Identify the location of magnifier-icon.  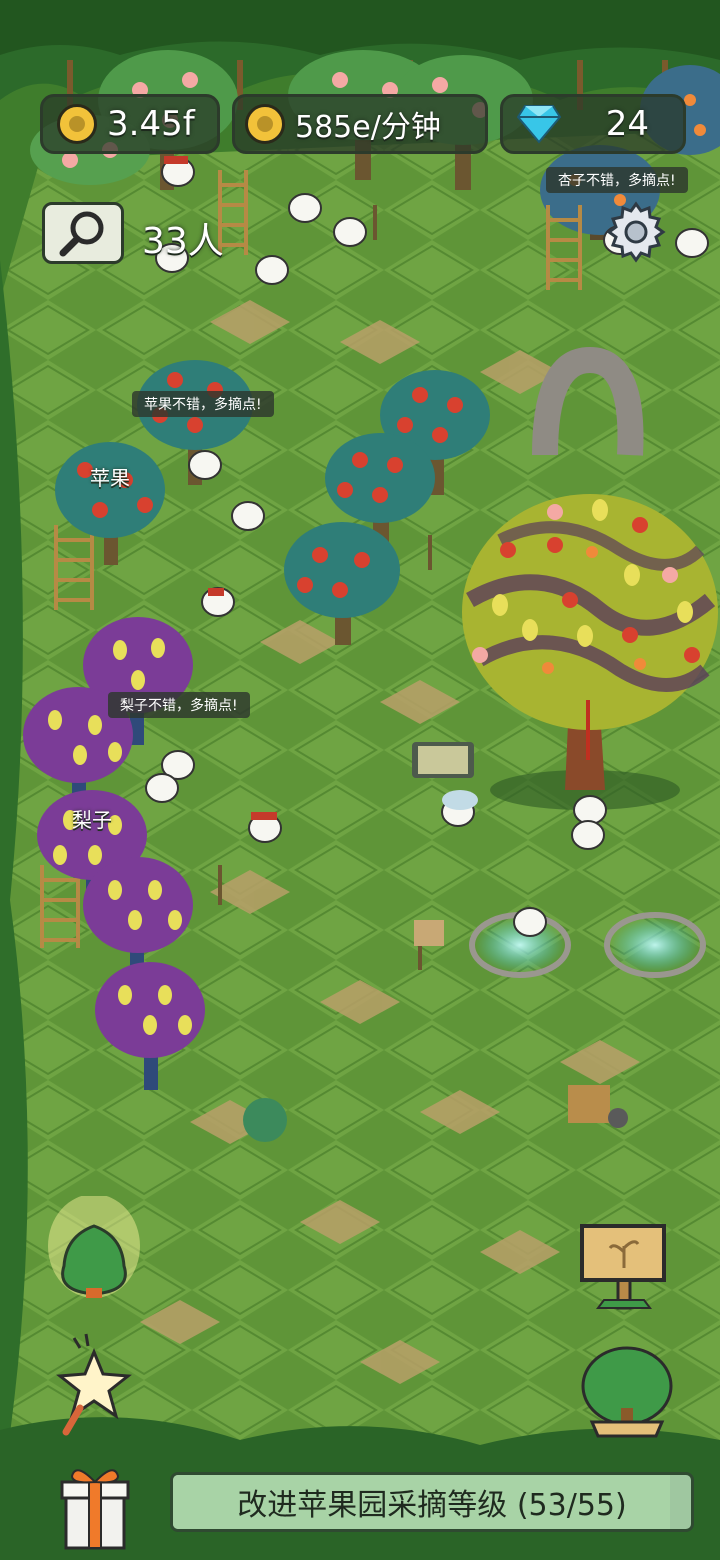
(81, 234).